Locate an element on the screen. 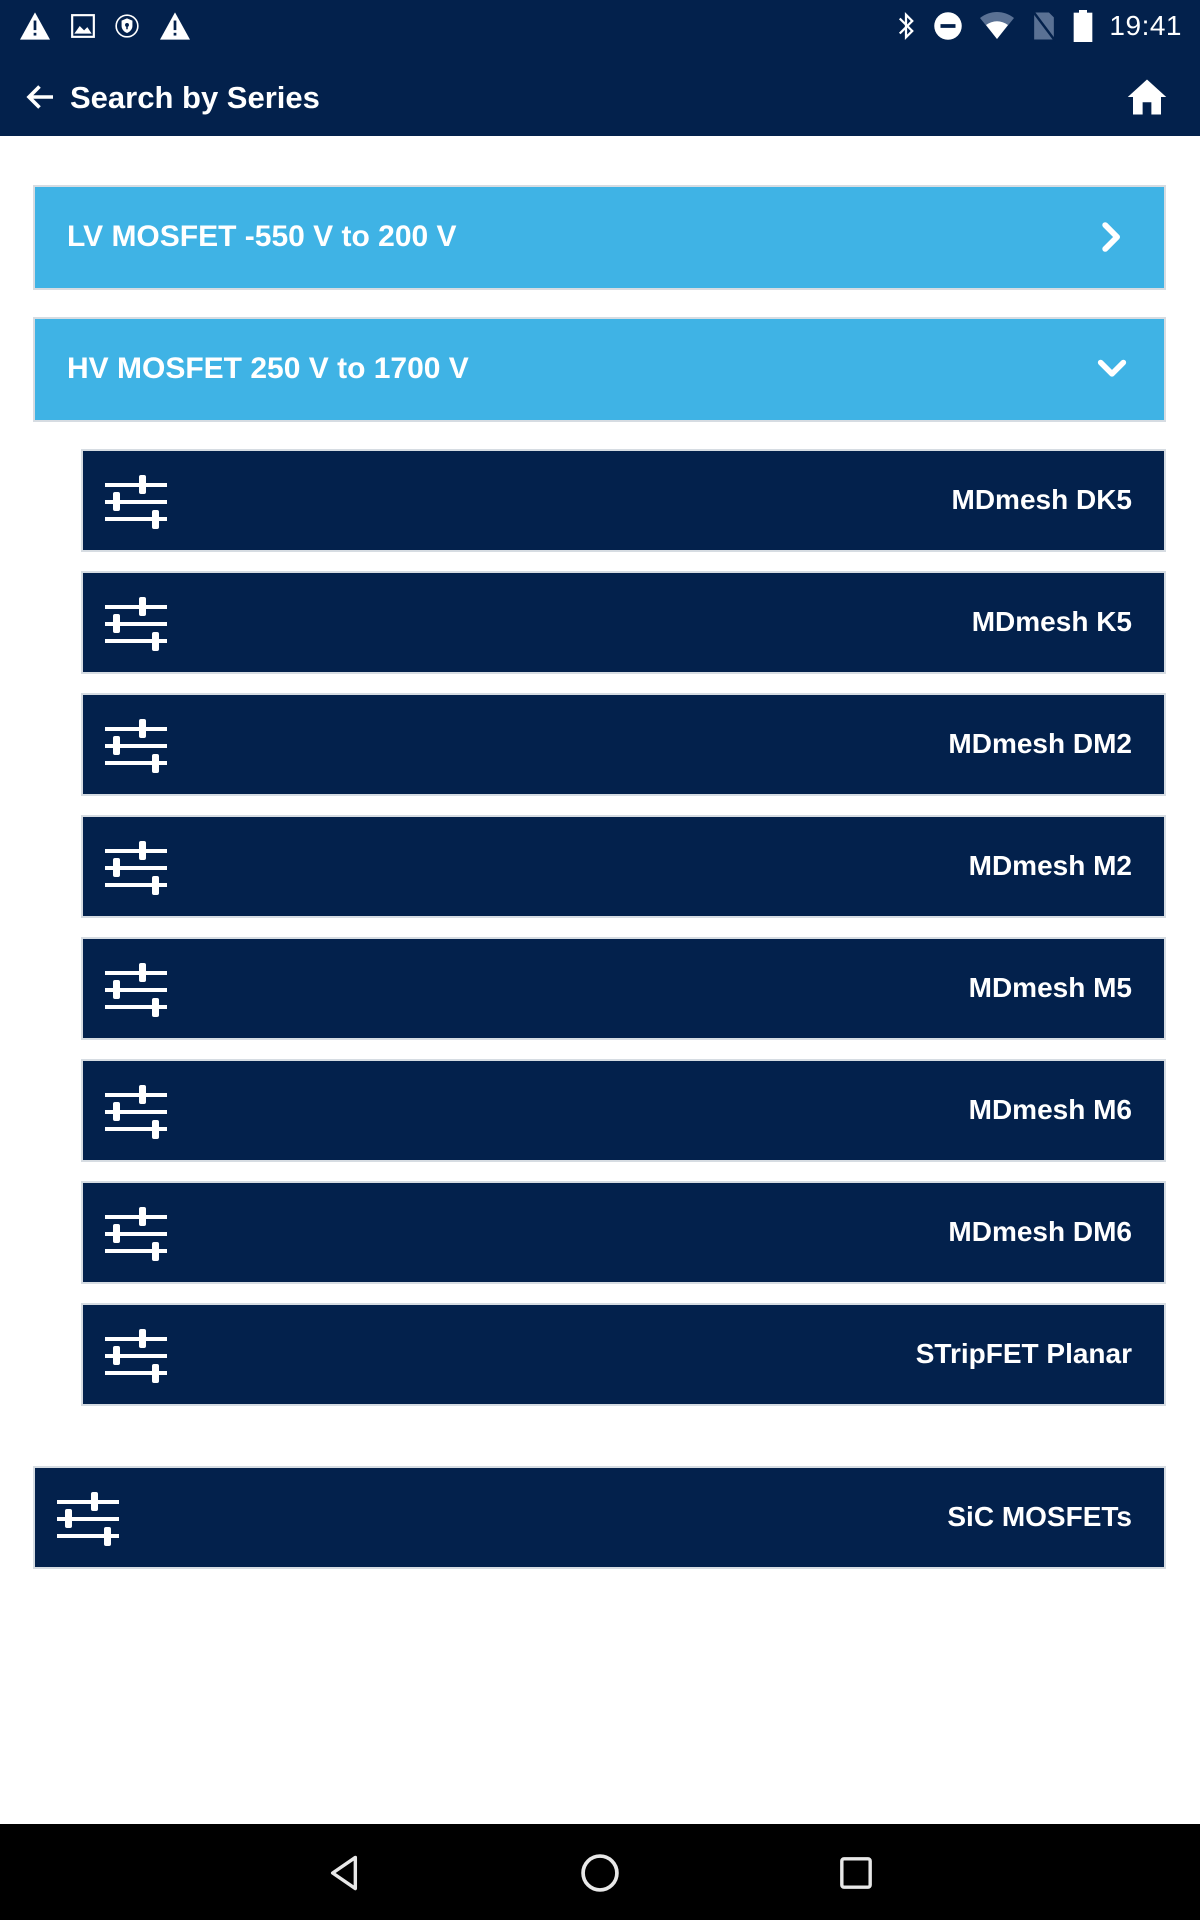 The width and height of the screenshot is (1200, 1920). recents-square-icon is located at coordinates (856, 1873).